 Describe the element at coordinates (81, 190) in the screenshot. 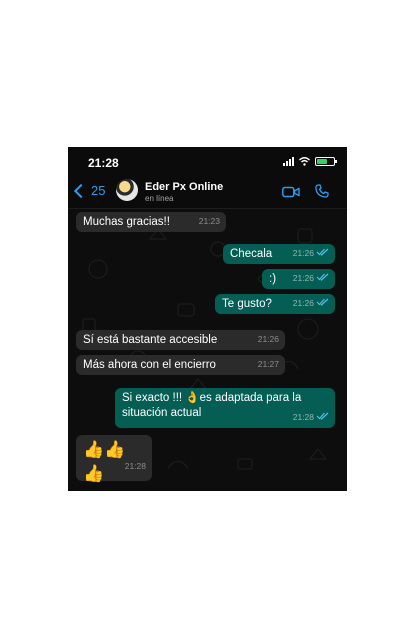

I see `chevron-left-icon` at that location.